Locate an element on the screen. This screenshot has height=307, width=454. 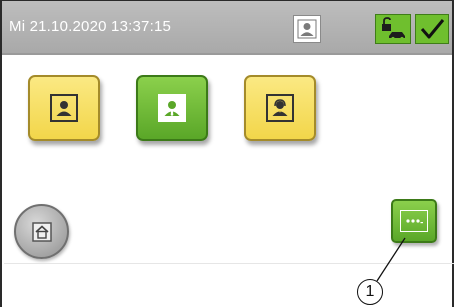
tile-user-2-selected is located at coordinates (172, 108).